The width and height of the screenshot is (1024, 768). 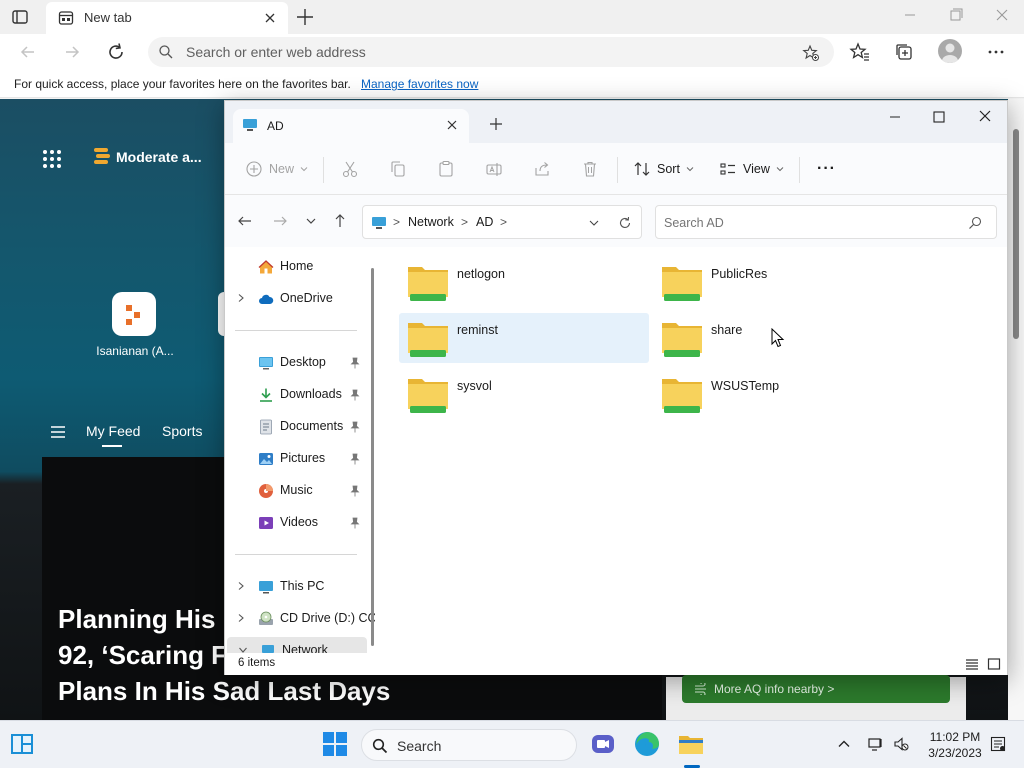 I want to click on collections-icon, so click(x=904, y=52).